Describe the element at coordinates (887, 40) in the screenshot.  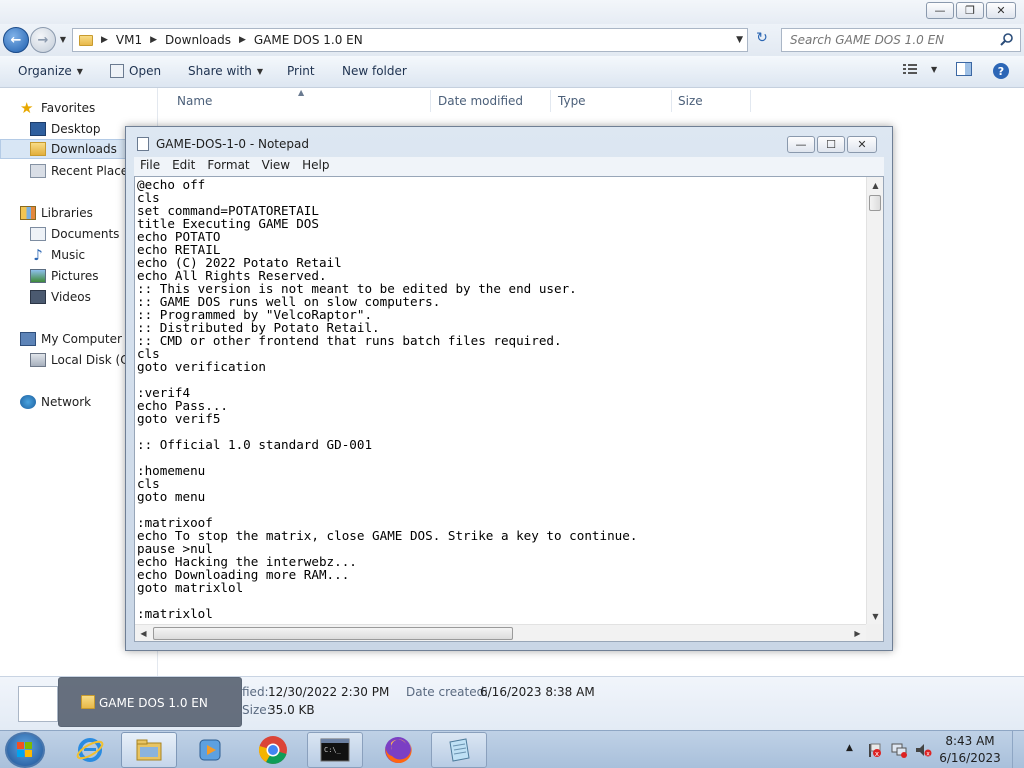
I see `search-input` at that location.